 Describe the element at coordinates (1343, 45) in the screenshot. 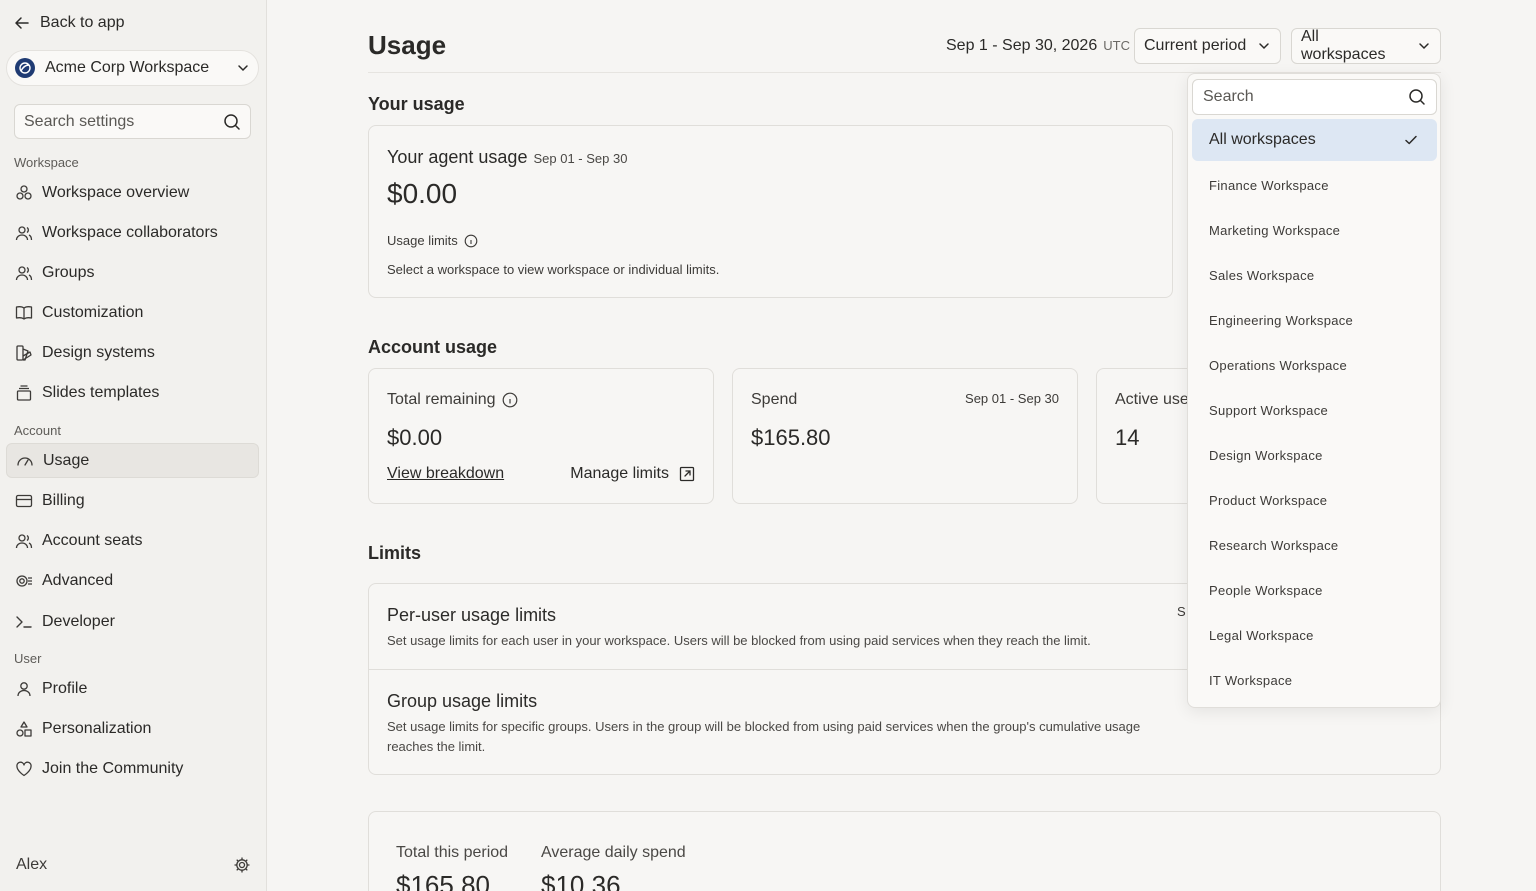

I see `workspace-filter-value: All workspaces` at that location.